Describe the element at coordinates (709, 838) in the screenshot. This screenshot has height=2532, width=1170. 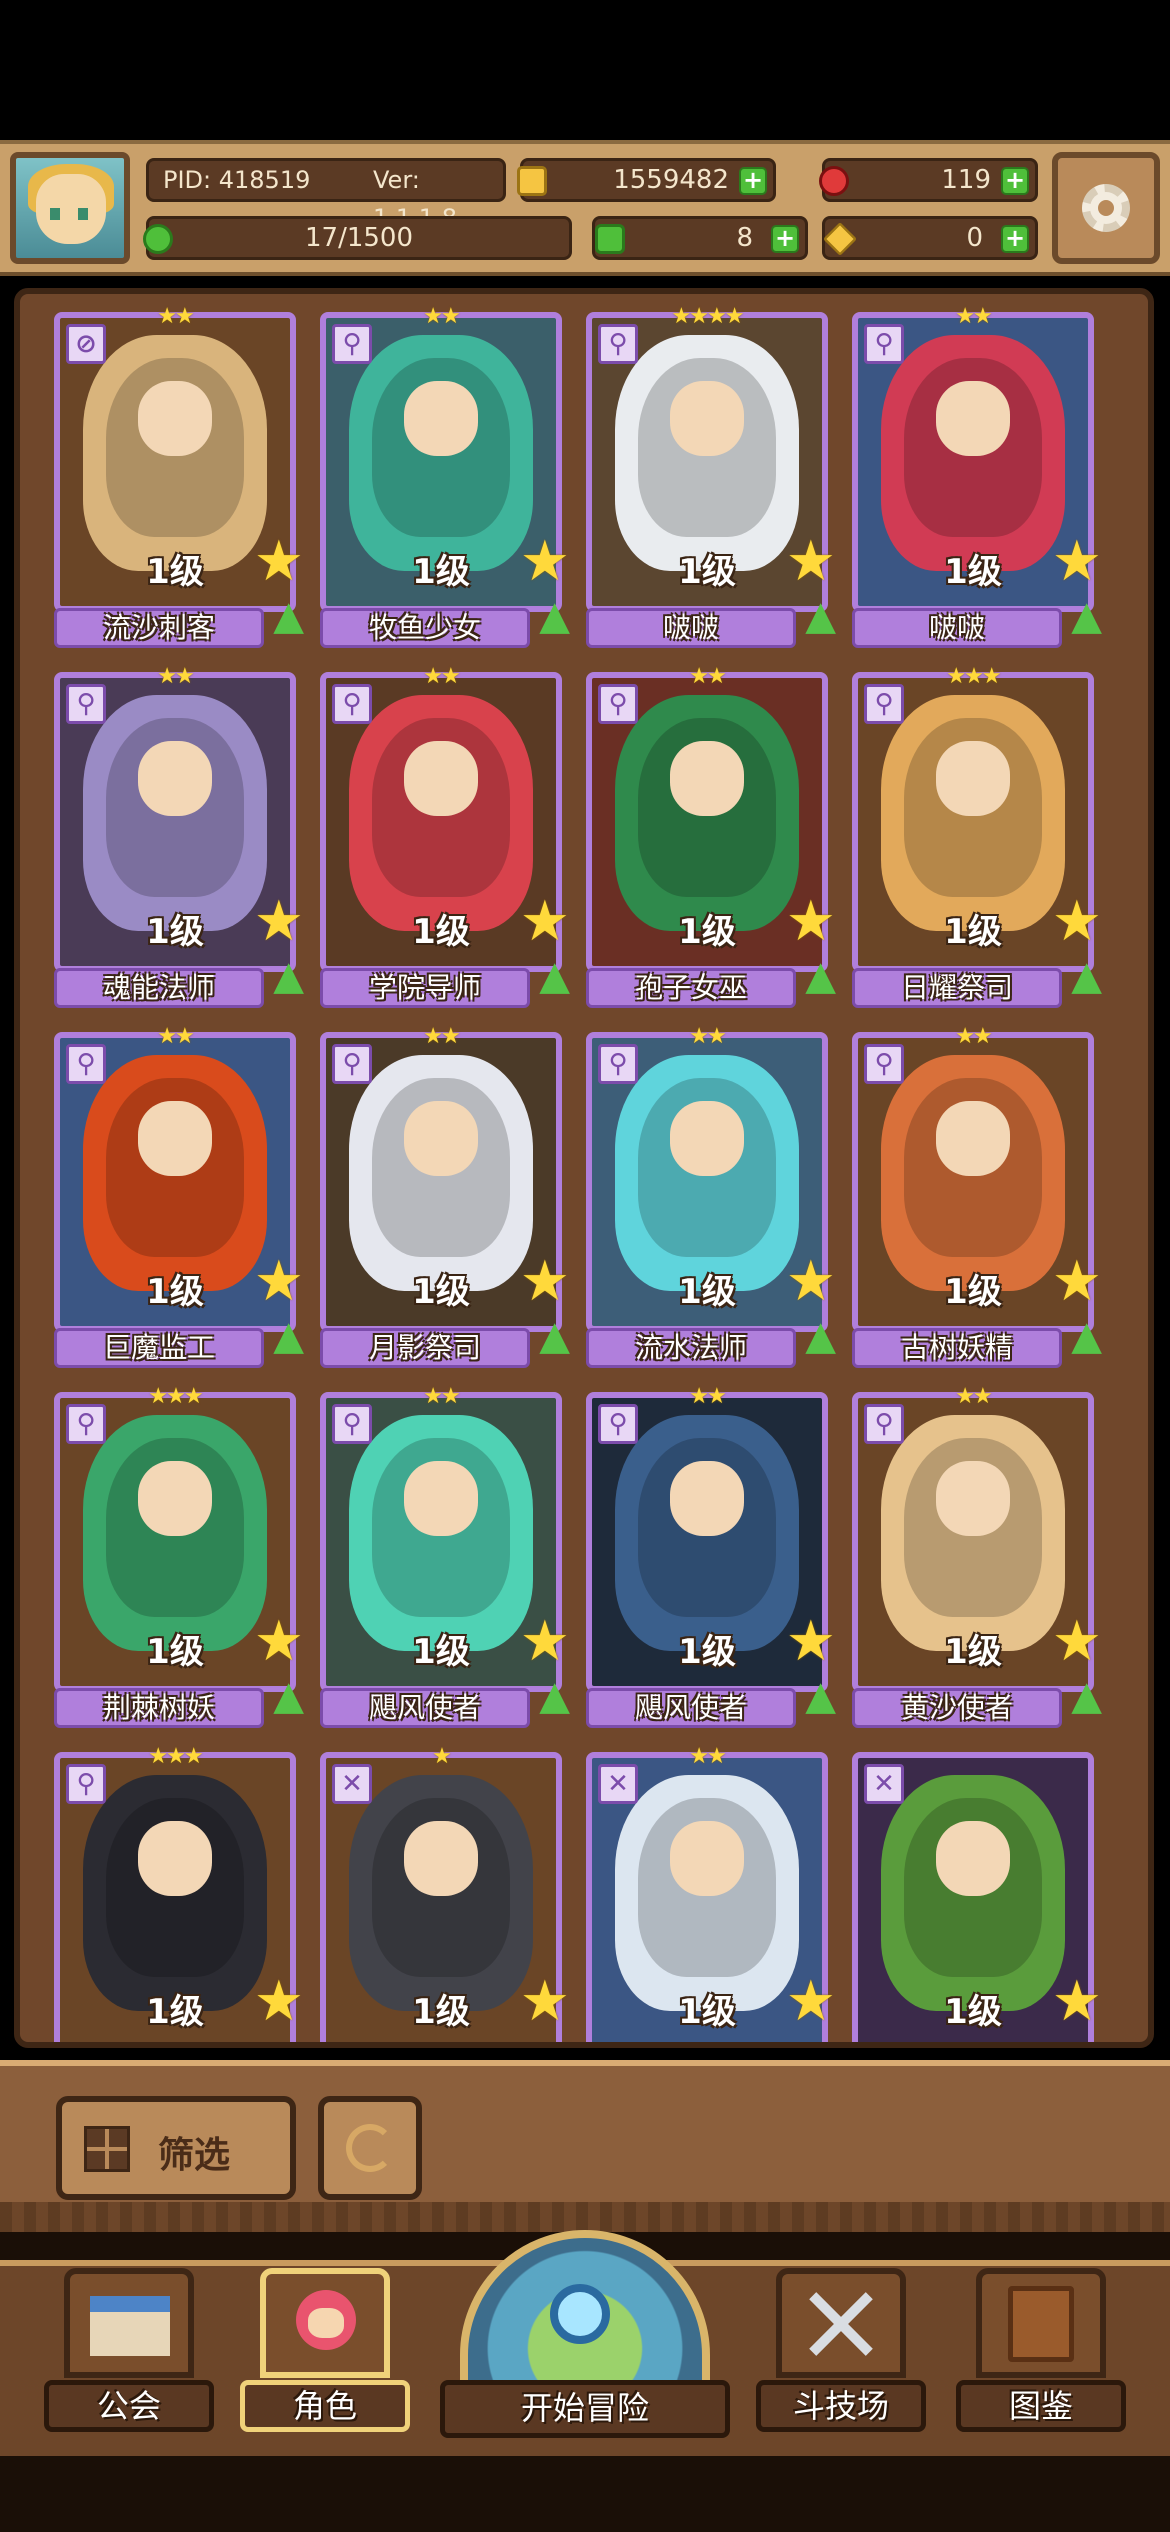
I see `character-card: ⚲ ★★ 1级 ★ 孢子女巫 ▲` at that location.